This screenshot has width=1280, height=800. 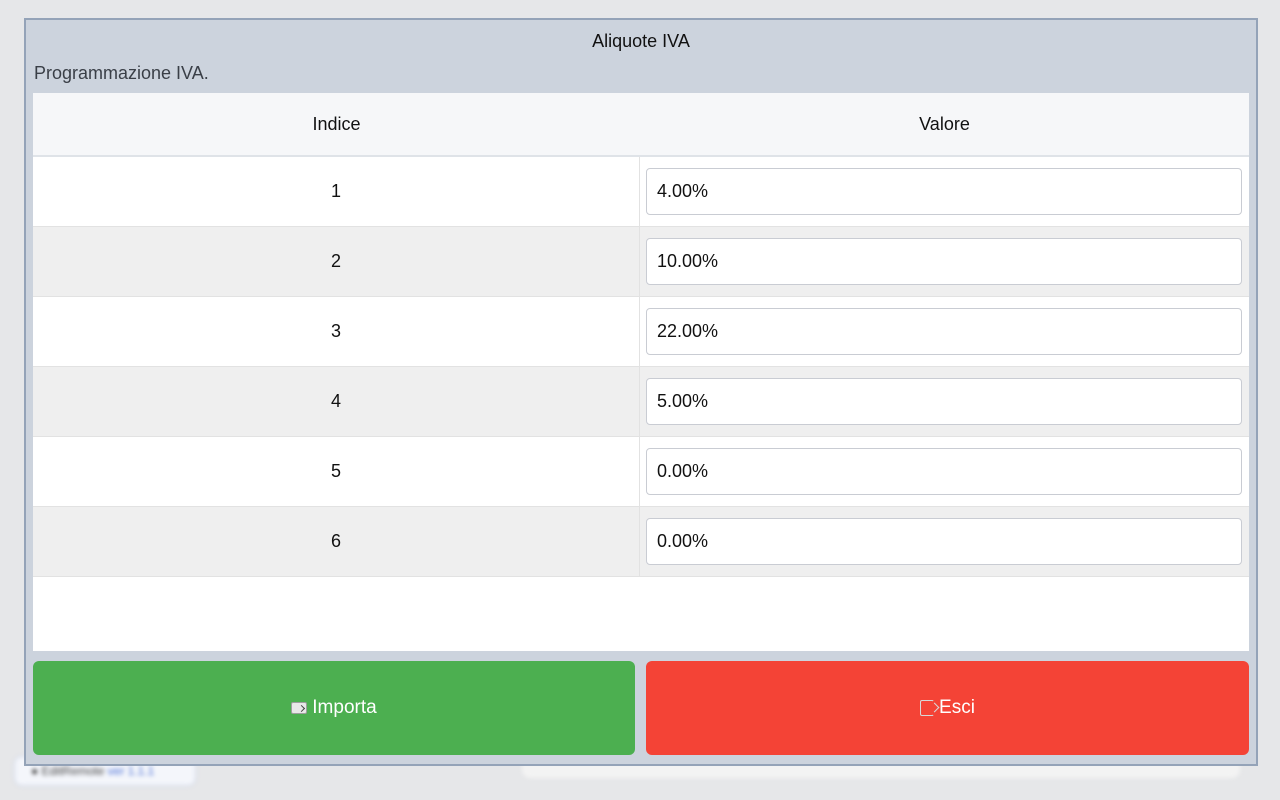 What do you see at coordinates (641, 192) in the screenshot?
I see `table-row: 1` at bounding box center [641, 192].